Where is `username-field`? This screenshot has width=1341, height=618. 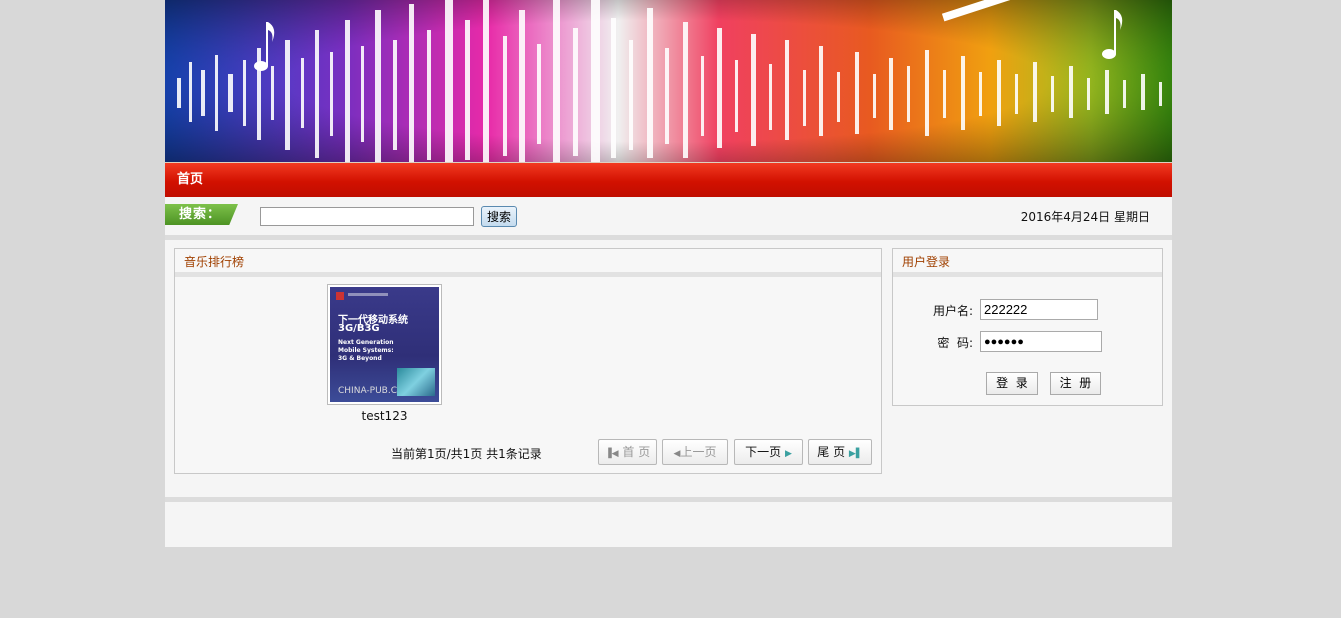 username-field is located at coordinates (1039, 309).